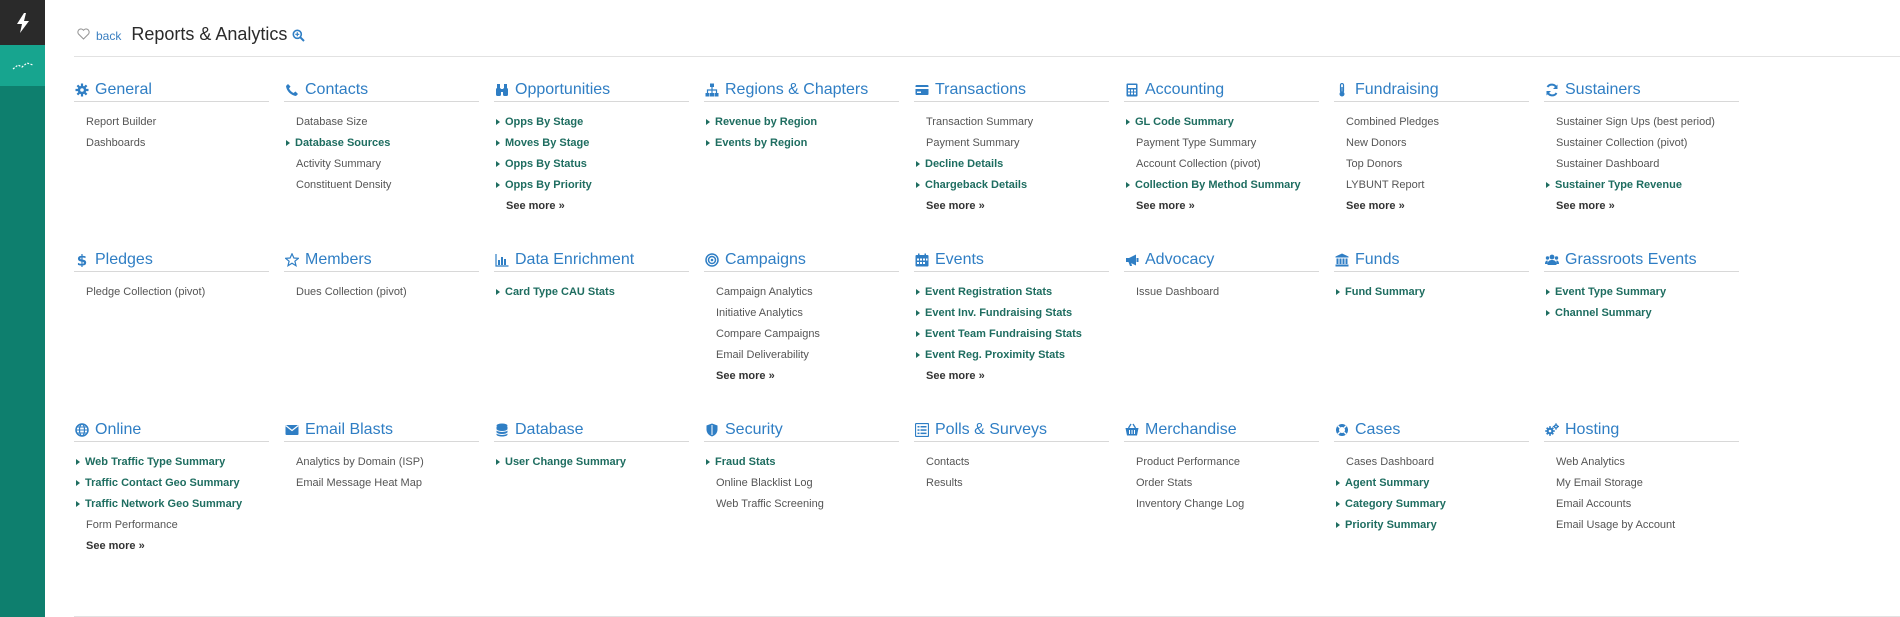 This screenshot has height=617, width=1900. What do you see at coordinates (1179, 260) in the screenshot?
I see `section-title: Advocacy` at bounding box center [1179, 260].